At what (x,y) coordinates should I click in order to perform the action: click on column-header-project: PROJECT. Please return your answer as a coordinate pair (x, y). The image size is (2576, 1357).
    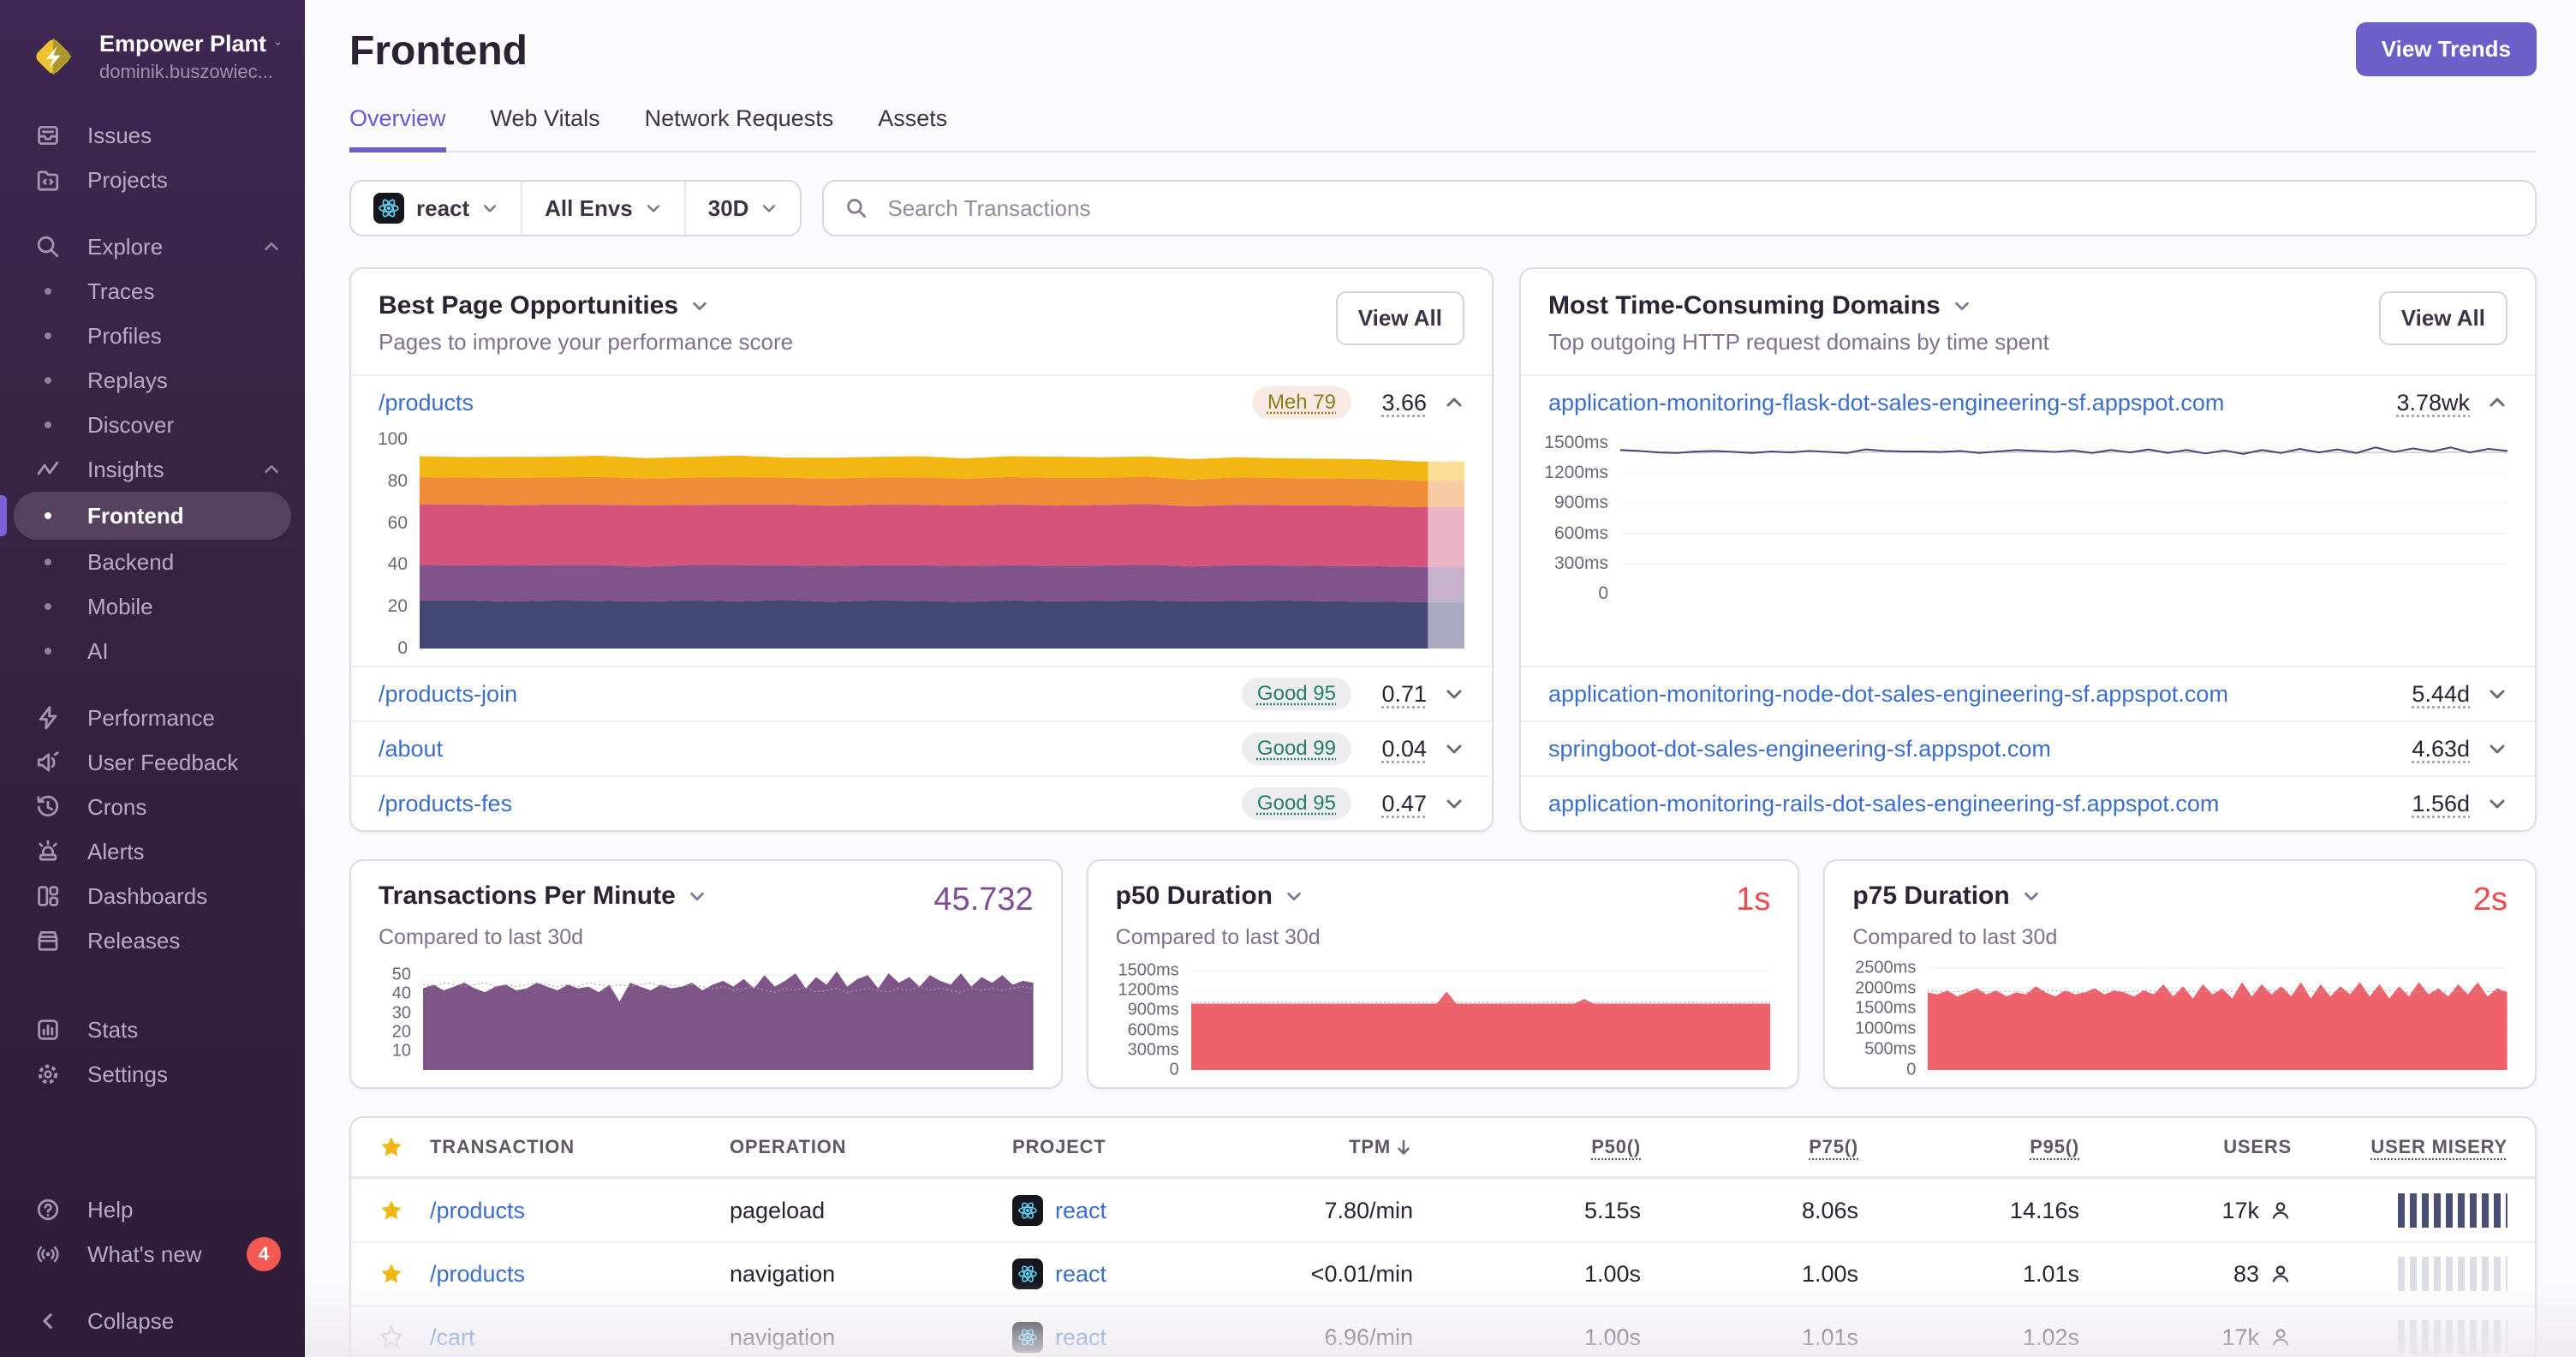
    Looking at the image, I should click on (1140, 1147).